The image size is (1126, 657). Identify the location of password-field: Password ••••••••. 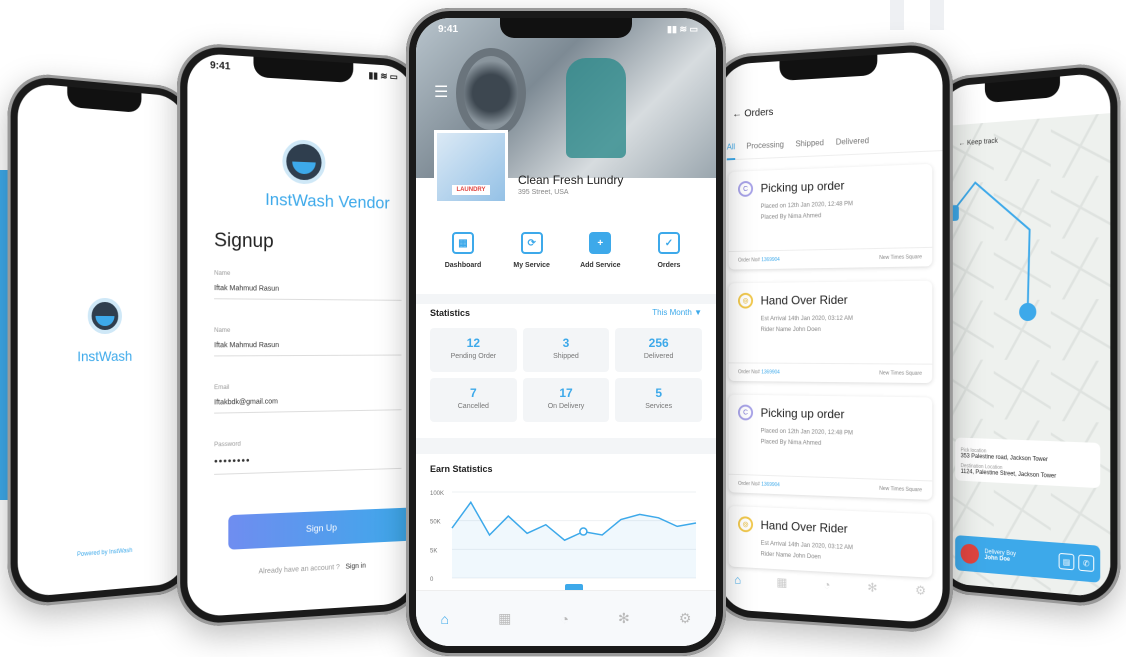
(308, 456).